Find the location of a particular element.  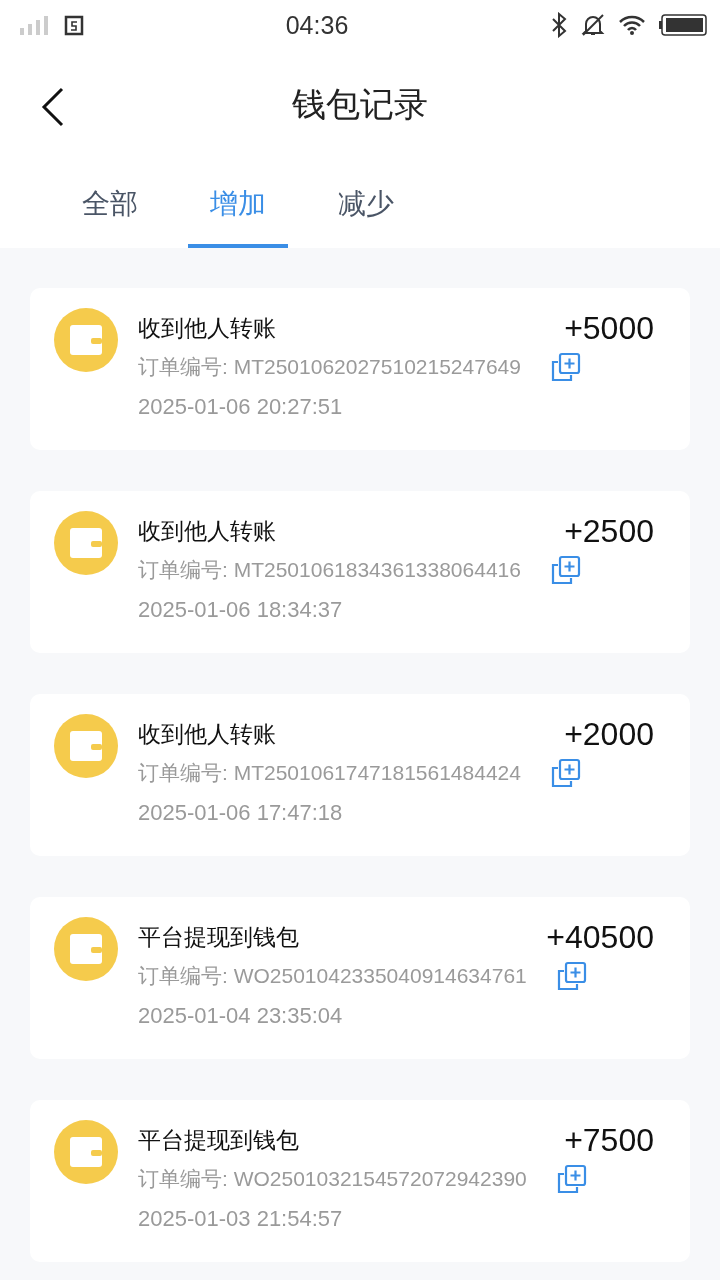

record-time: 2025-01-06 20:27:51 is located at coordinates (241, 407).